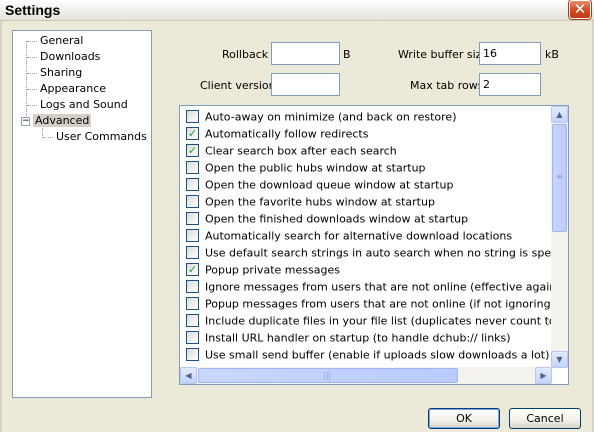  I want to click on option-row: Open the public hubs window at startup, so click(306, 168).